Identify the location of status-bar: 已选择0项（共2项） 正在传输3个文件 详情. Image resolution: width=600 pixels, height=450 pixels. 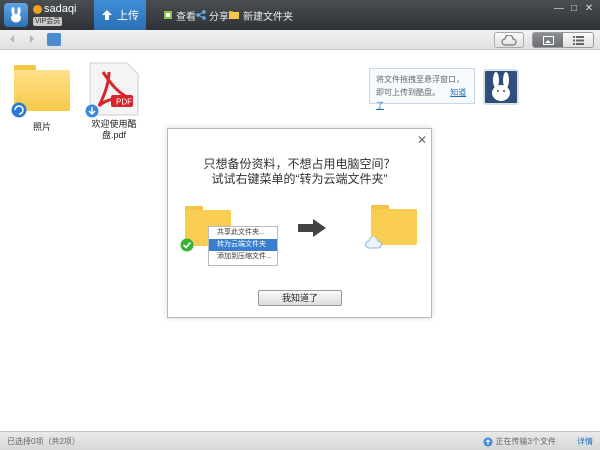
(300, 440).